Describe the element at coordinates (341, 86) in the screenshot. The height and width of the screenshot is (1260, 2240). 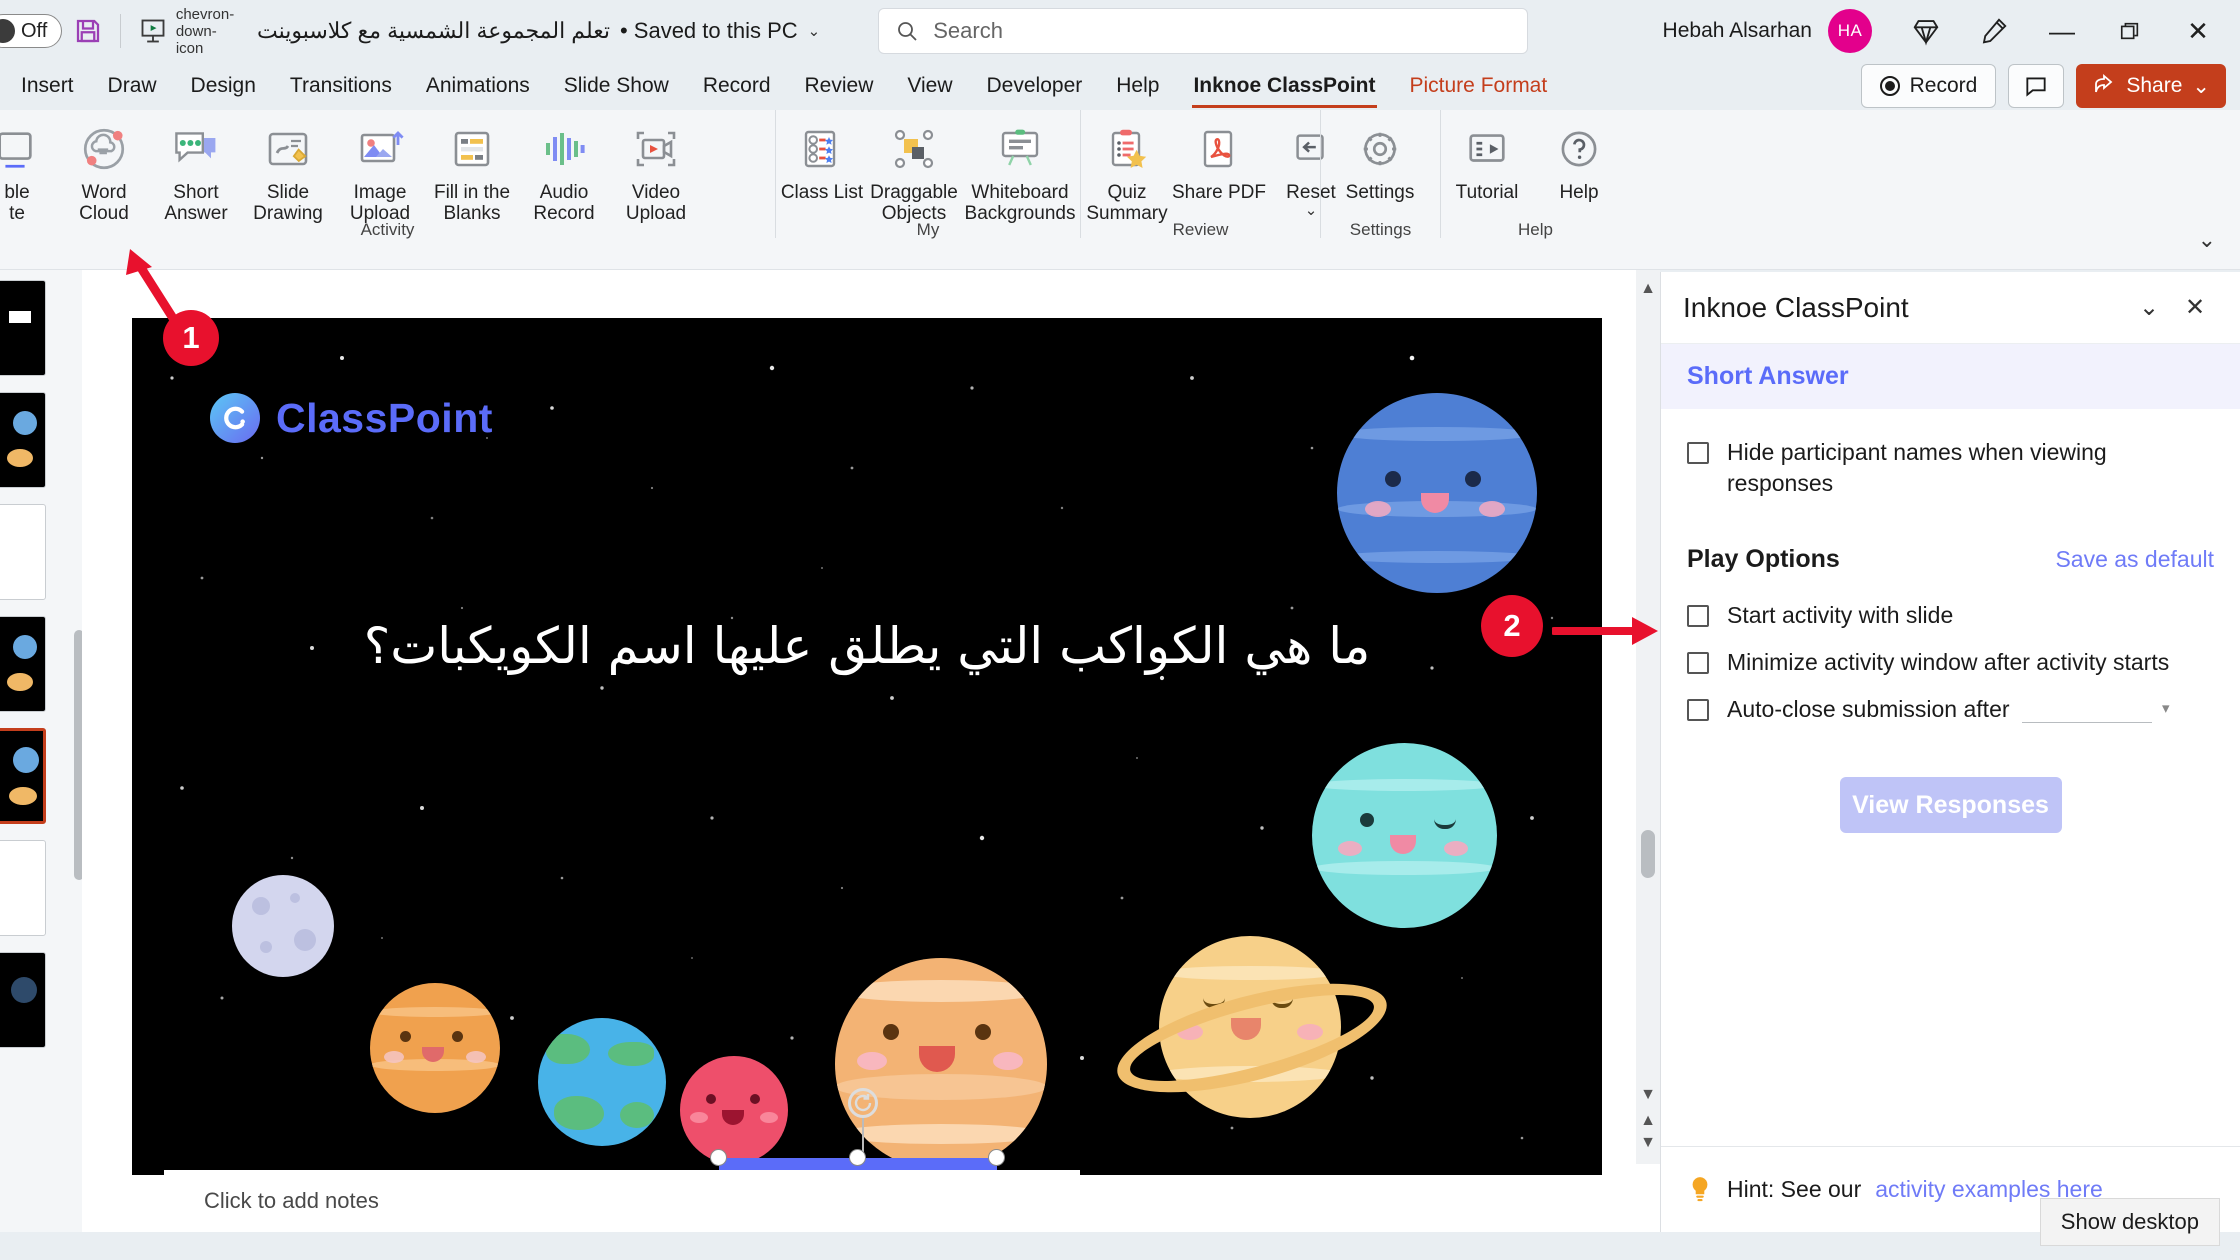
I see `tab-transitions: Transitions` at that location.